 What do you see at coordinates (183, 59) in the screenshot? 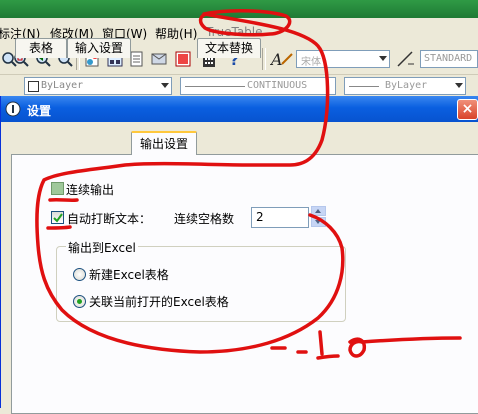
I see `markup-set-icon` at bounding box center [183, 59].